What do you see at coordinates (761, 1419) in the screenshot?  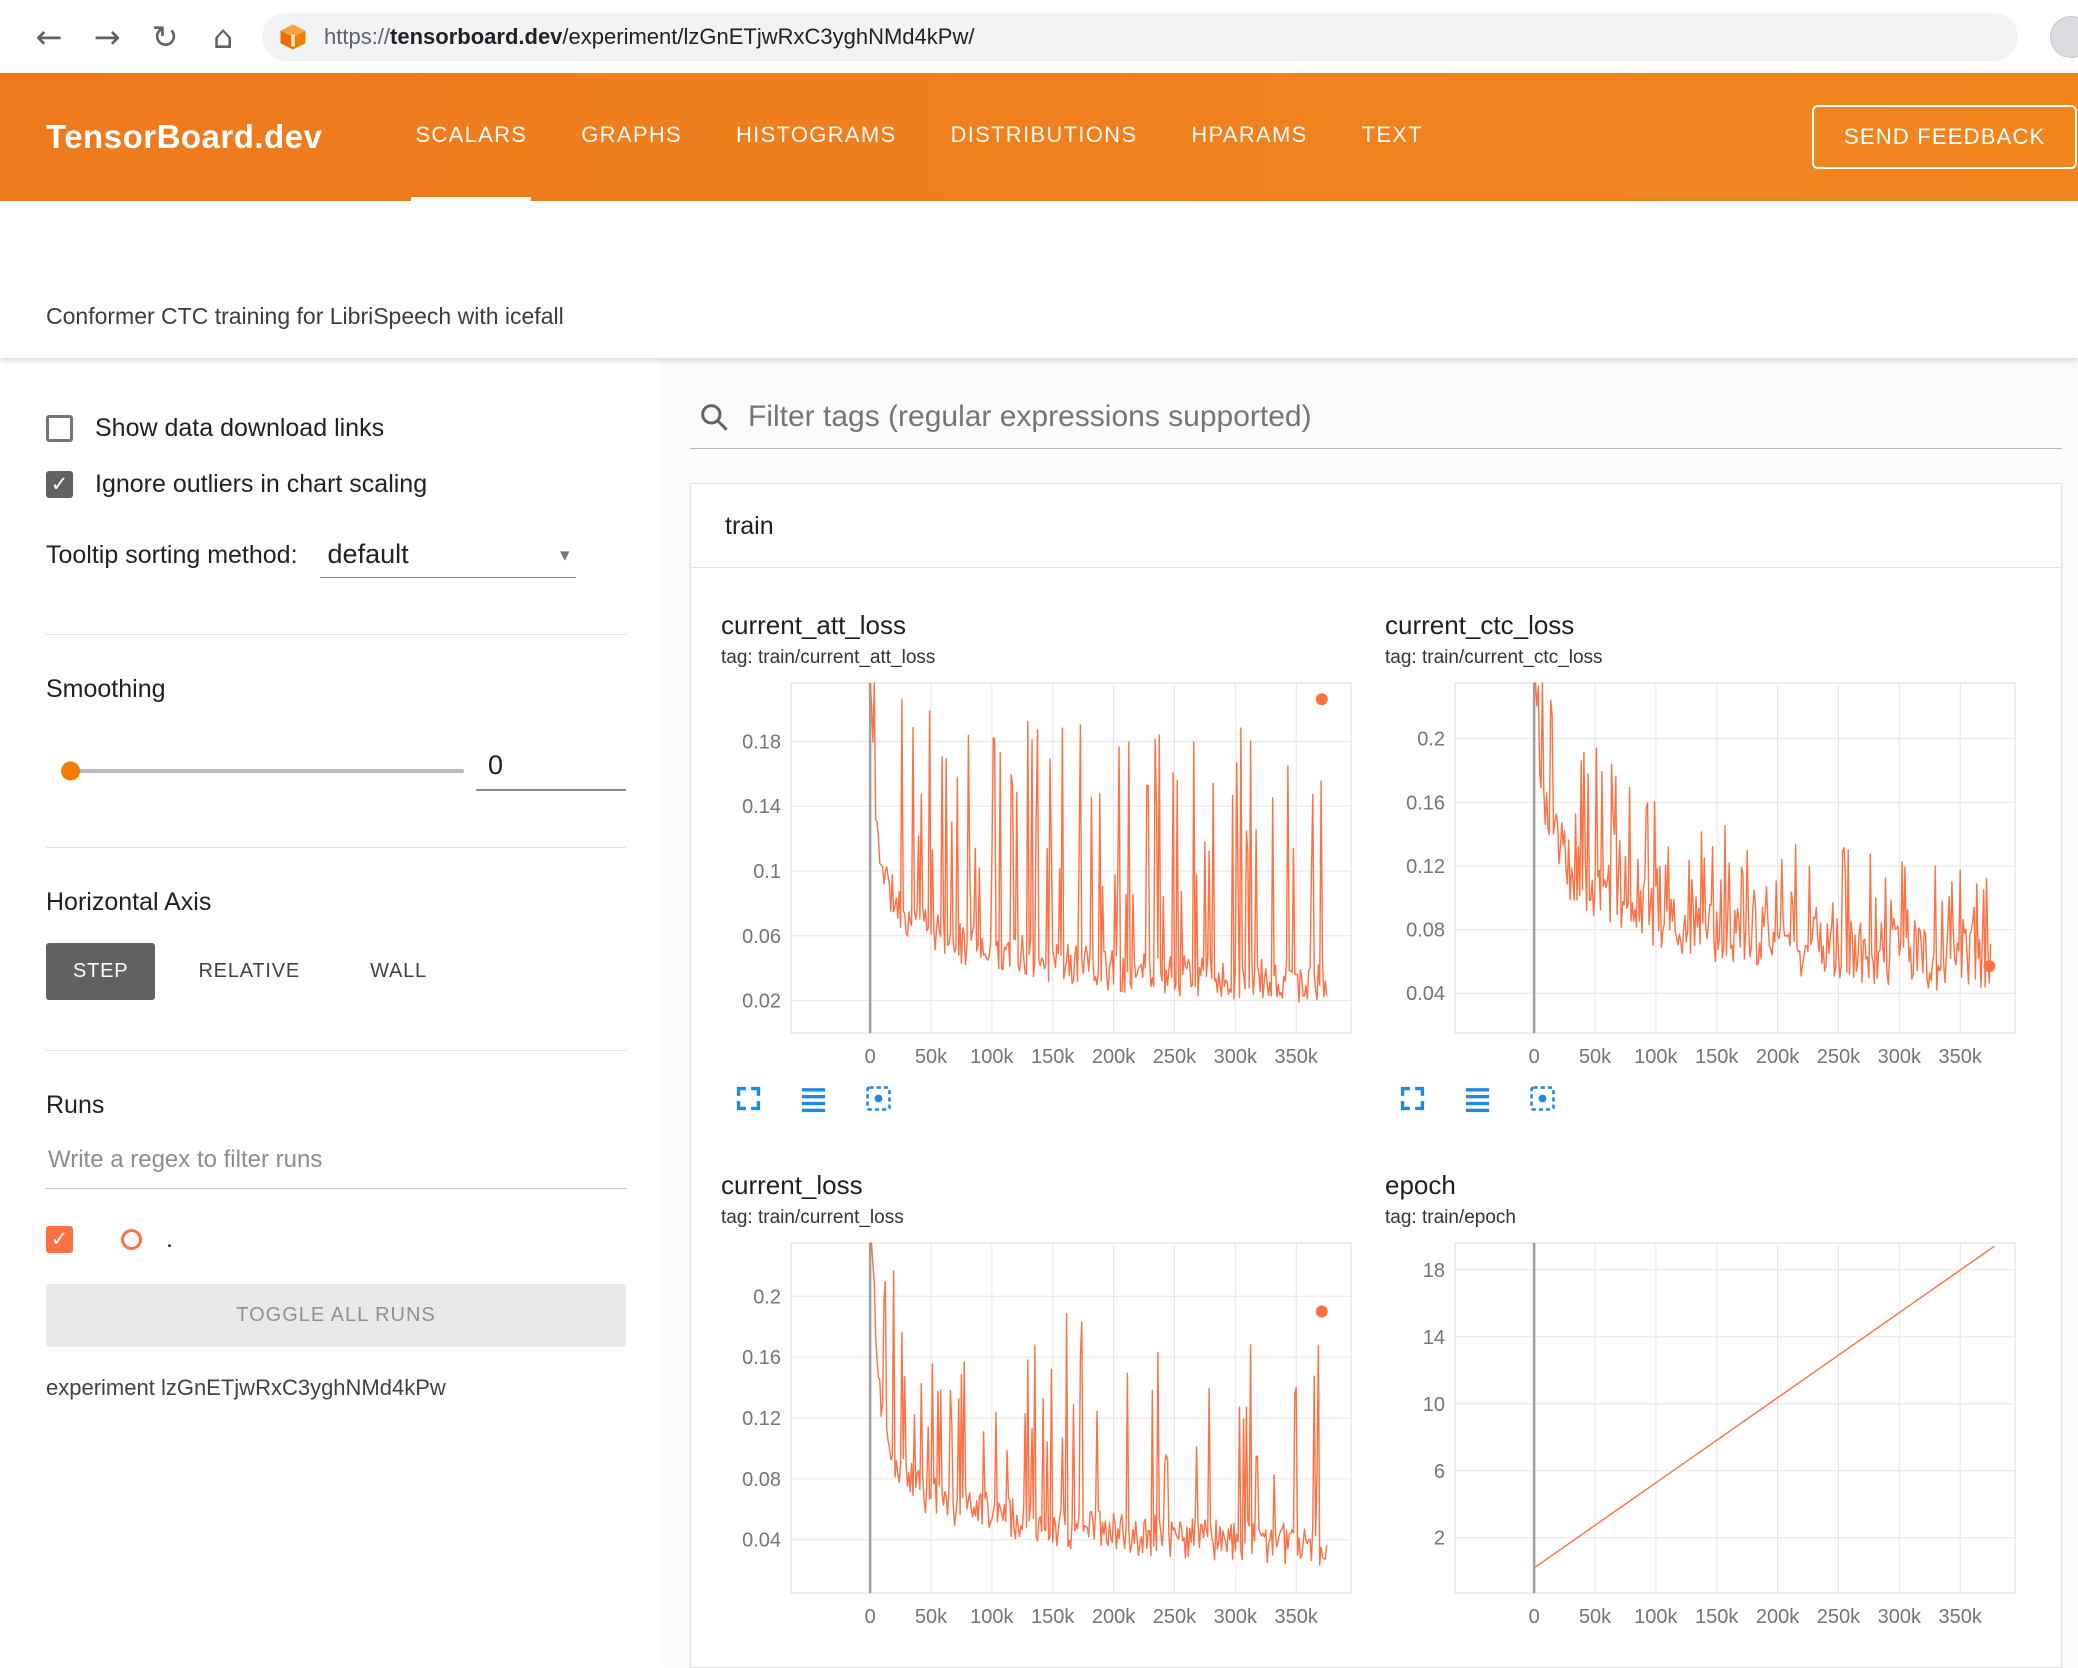 I see `svg-text: 0.12` at bounding box center [761, 1419].